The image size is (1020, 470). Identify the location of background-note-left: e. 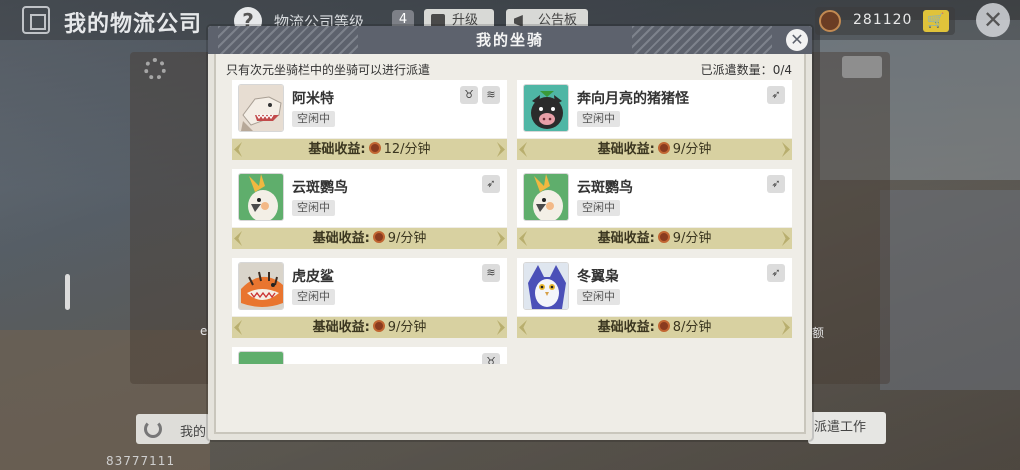
(204, 331).